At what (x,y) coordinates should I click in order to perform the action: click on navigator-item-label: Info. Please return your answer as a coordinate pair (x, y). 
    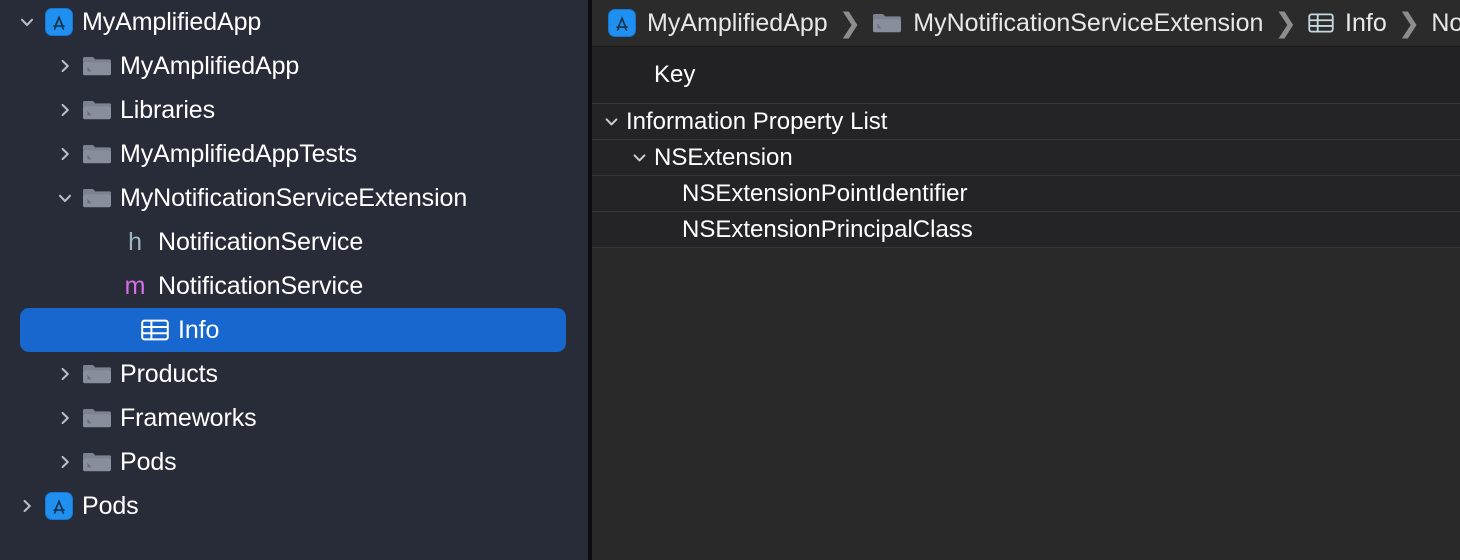
    Looking at the image, I should click on (199, 329).